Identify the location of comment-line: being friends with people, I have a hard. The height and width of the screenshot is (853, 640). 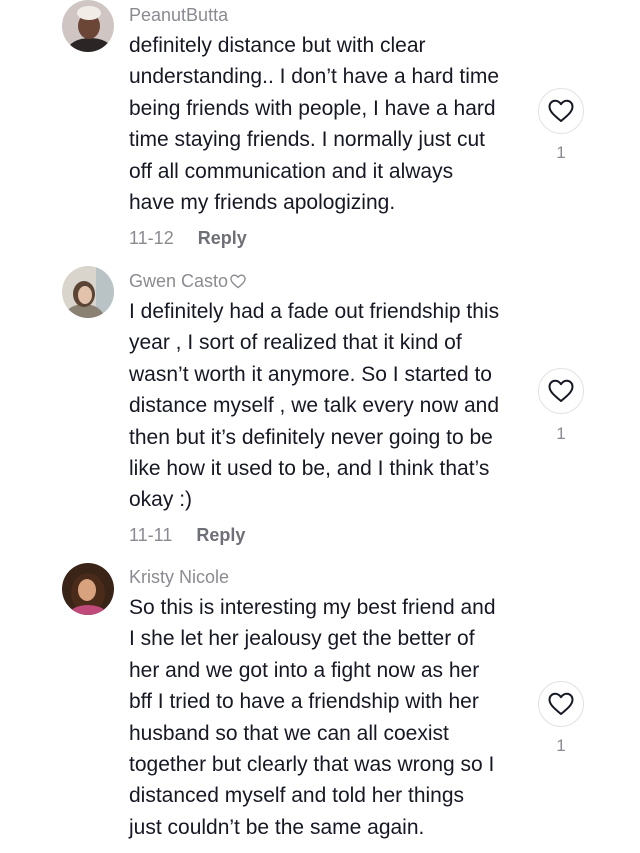
(312, 108).